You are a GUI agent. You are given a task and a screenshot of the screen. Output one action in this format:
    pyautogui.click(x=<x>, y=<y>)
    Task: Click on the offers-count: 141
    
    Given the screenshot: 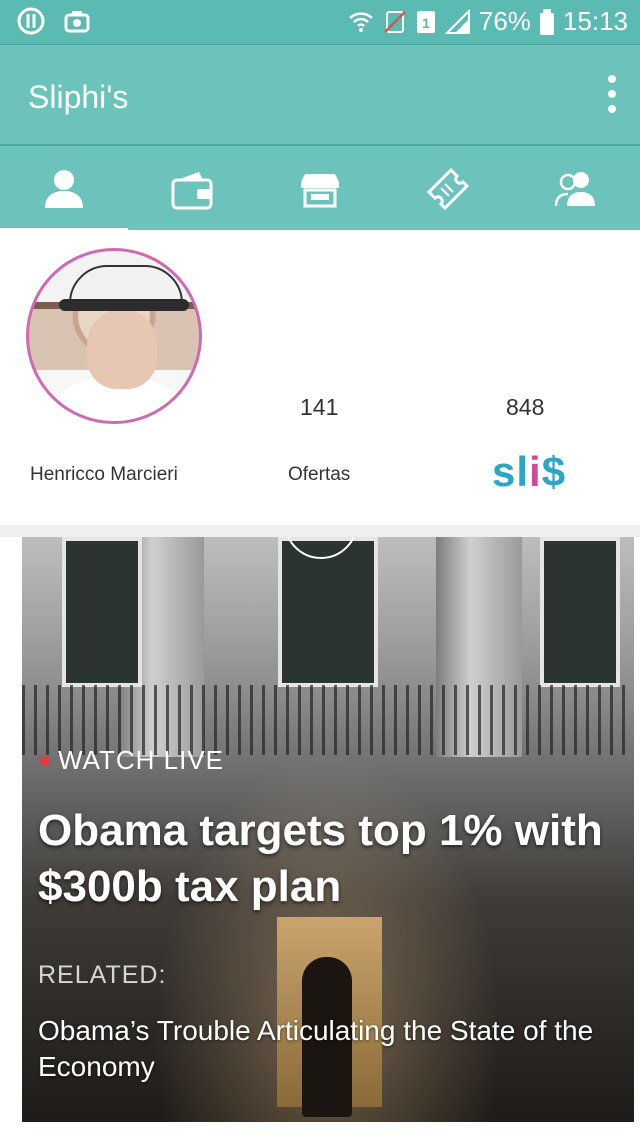 What is the action you would take?
    pyautogui.click(x=319, y=407)
    